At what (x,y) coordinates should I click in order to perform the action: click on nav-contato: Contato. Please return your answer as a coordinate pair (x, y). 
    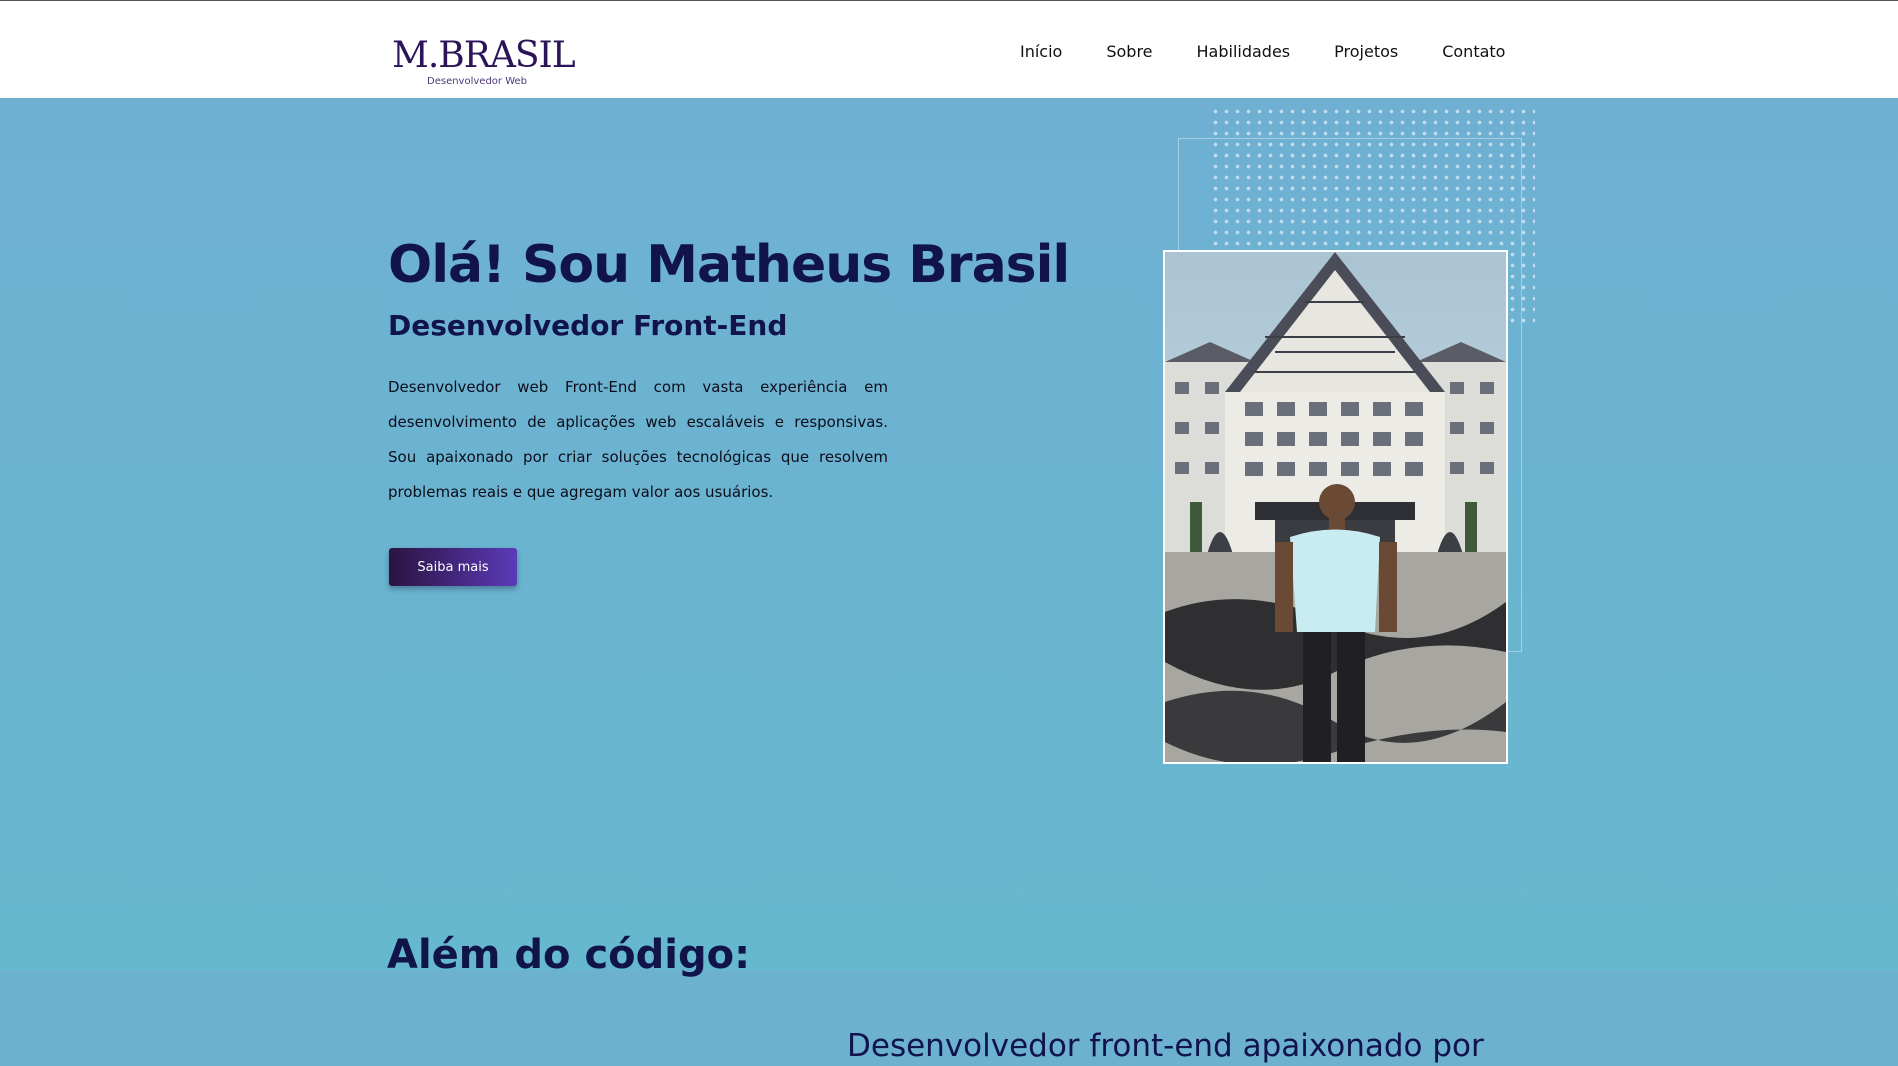
    Looking at the image, I should click on (1473, 52).